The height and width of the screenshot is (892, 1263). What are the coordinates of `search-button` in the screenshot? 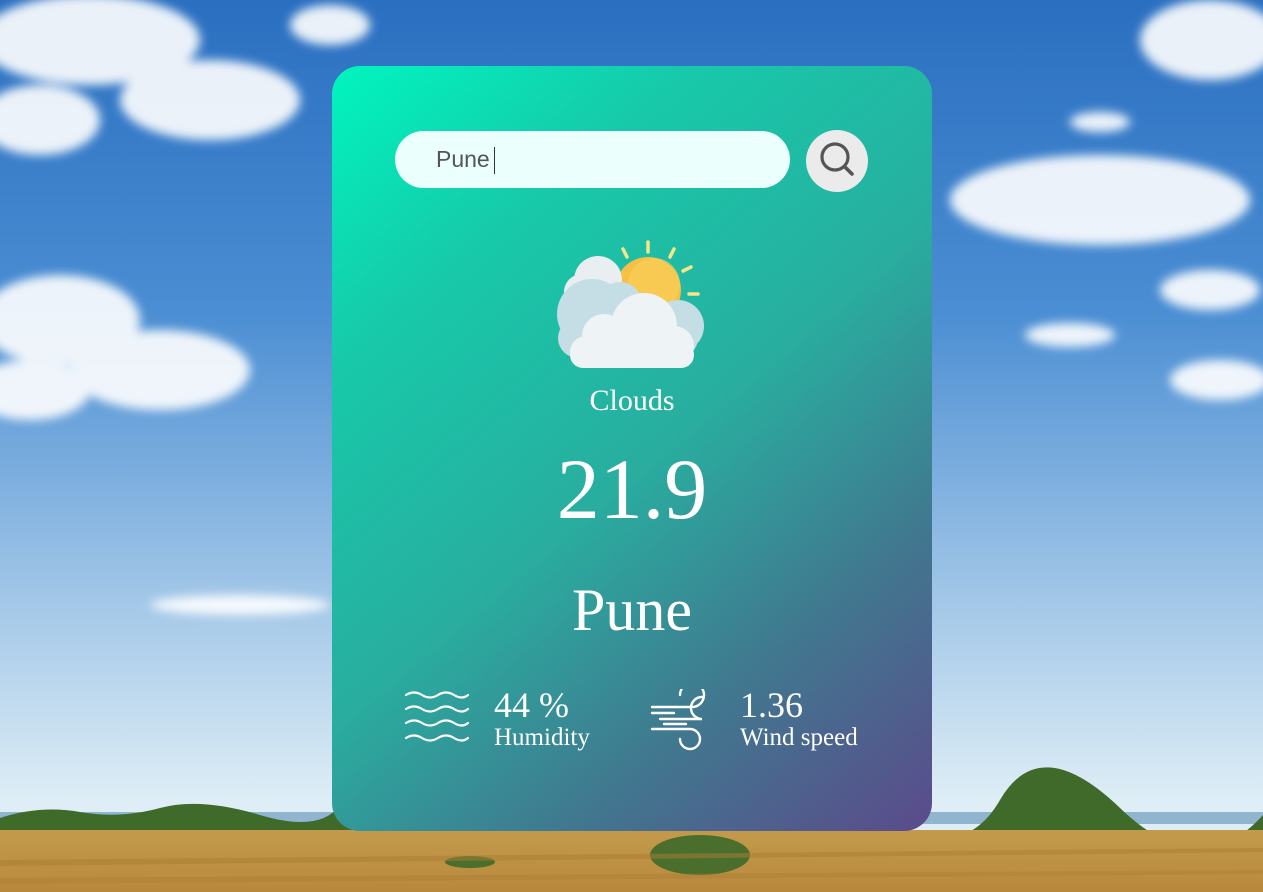 It's located at (837, 161).